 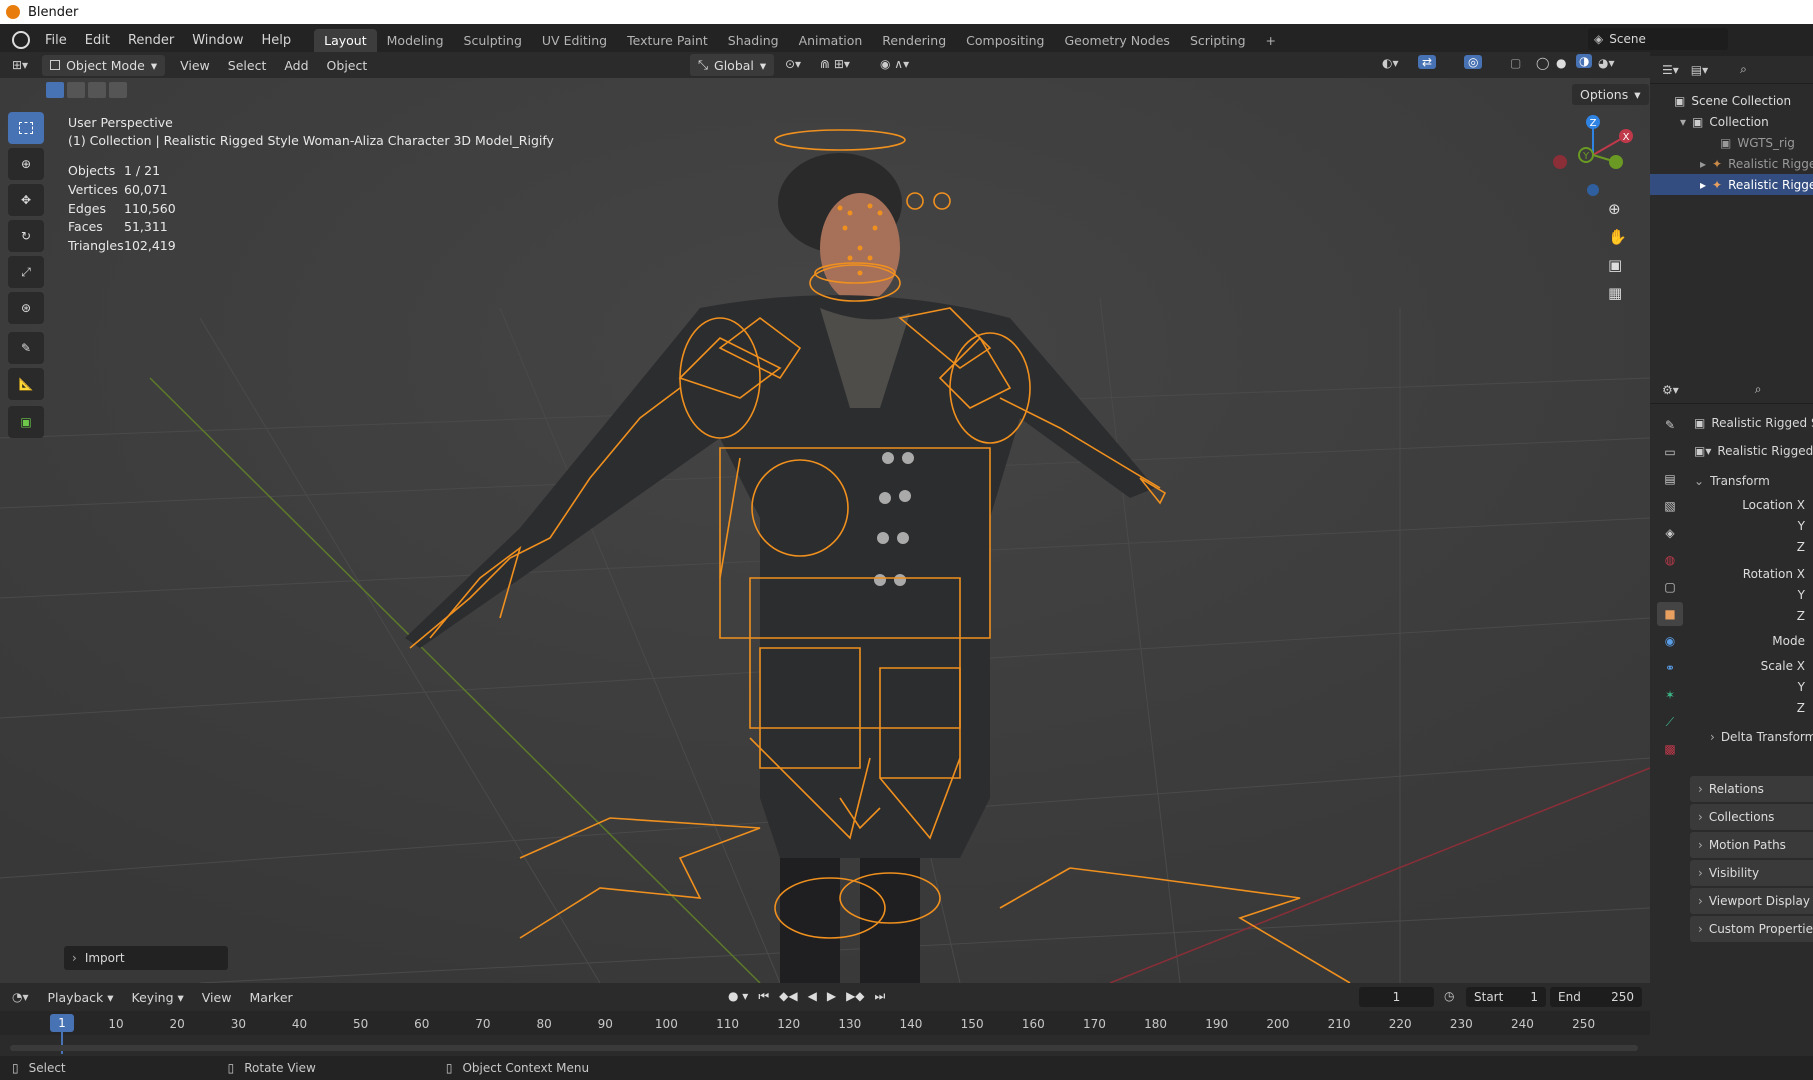 What do you see at coordinates (217, 40) in the screenshot?
I see `menu-window: Window` at bounding box center [217, 40].